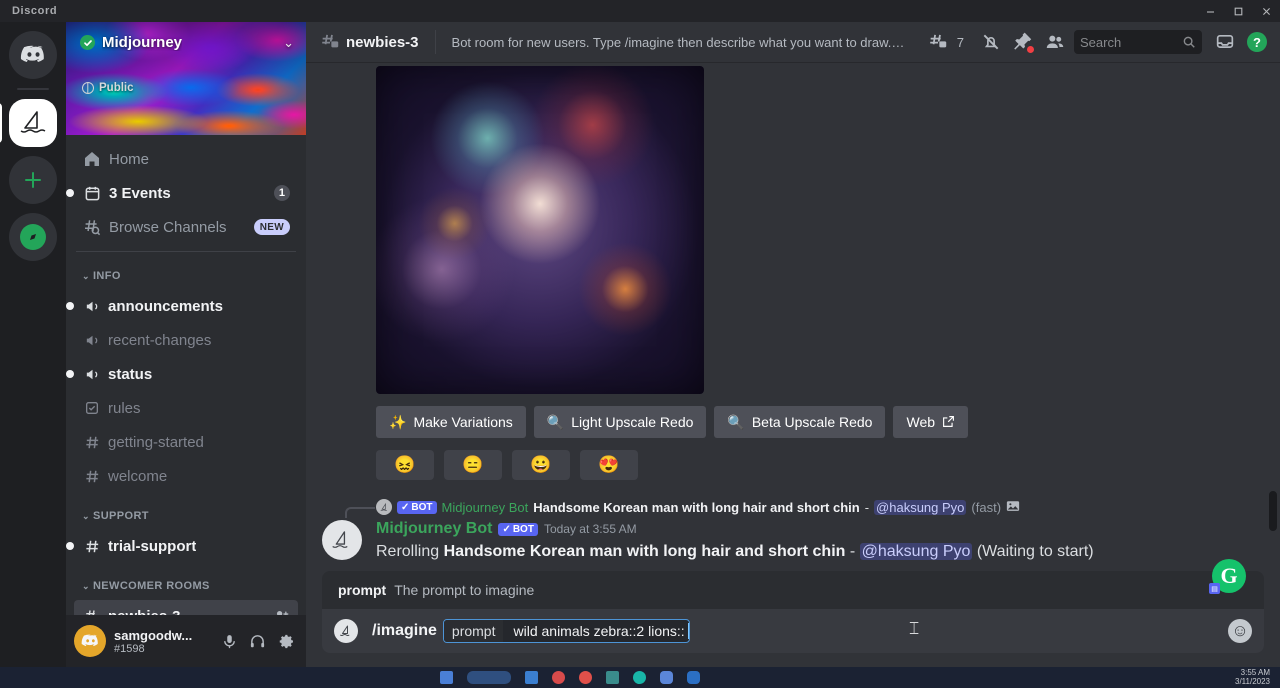 The width and height of the screenshot is (1280, 688). I want to click on search-input: Search, so click(1138, 42).